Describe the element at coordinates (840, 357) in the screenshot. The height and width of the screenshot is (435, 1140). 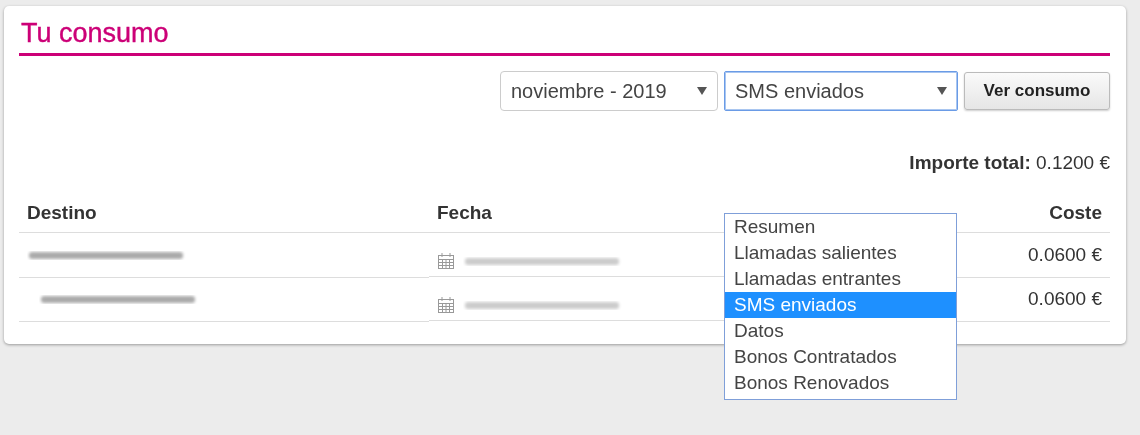
I see `dropdown-option: Bonos Contratados` at that location.